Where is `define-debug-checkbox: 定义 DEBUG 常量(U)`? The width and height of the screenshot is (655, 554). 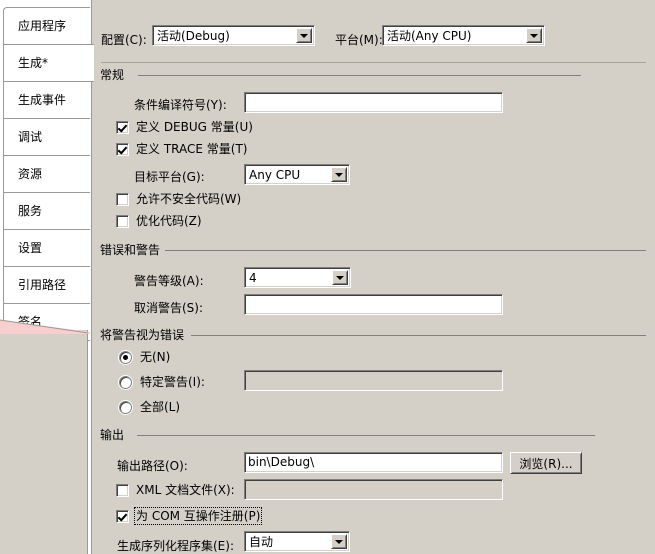
define-debug-checkbox: 定义 DEBUG 常量(U) is located at coordinates (184, 127).